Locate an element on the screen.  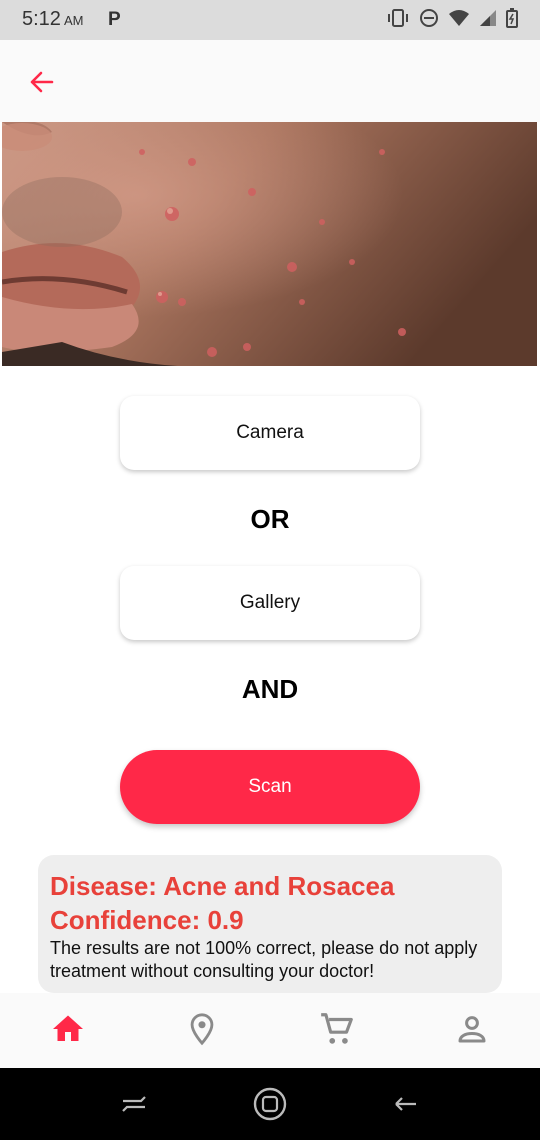
signal-icon is located at coordinates (488, 18).